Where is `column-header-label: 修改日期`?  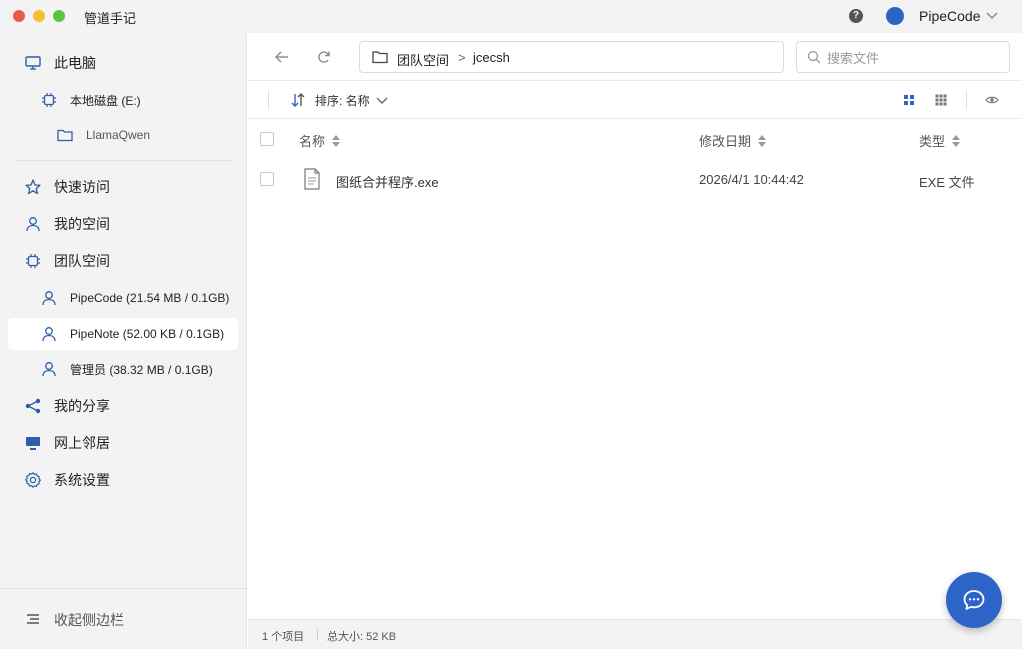
column-header-label: 修改日期 is located at coordinates (725, 141).